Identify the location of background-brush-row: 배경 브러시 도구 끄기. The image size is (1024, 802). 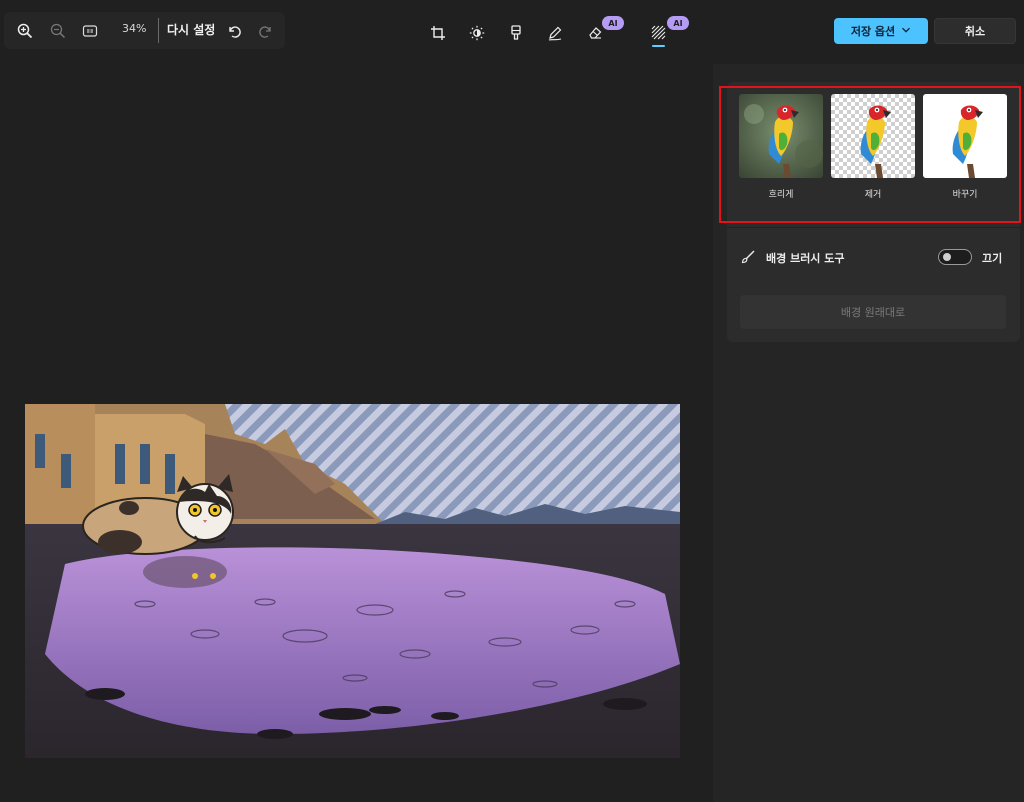
(873, 258).